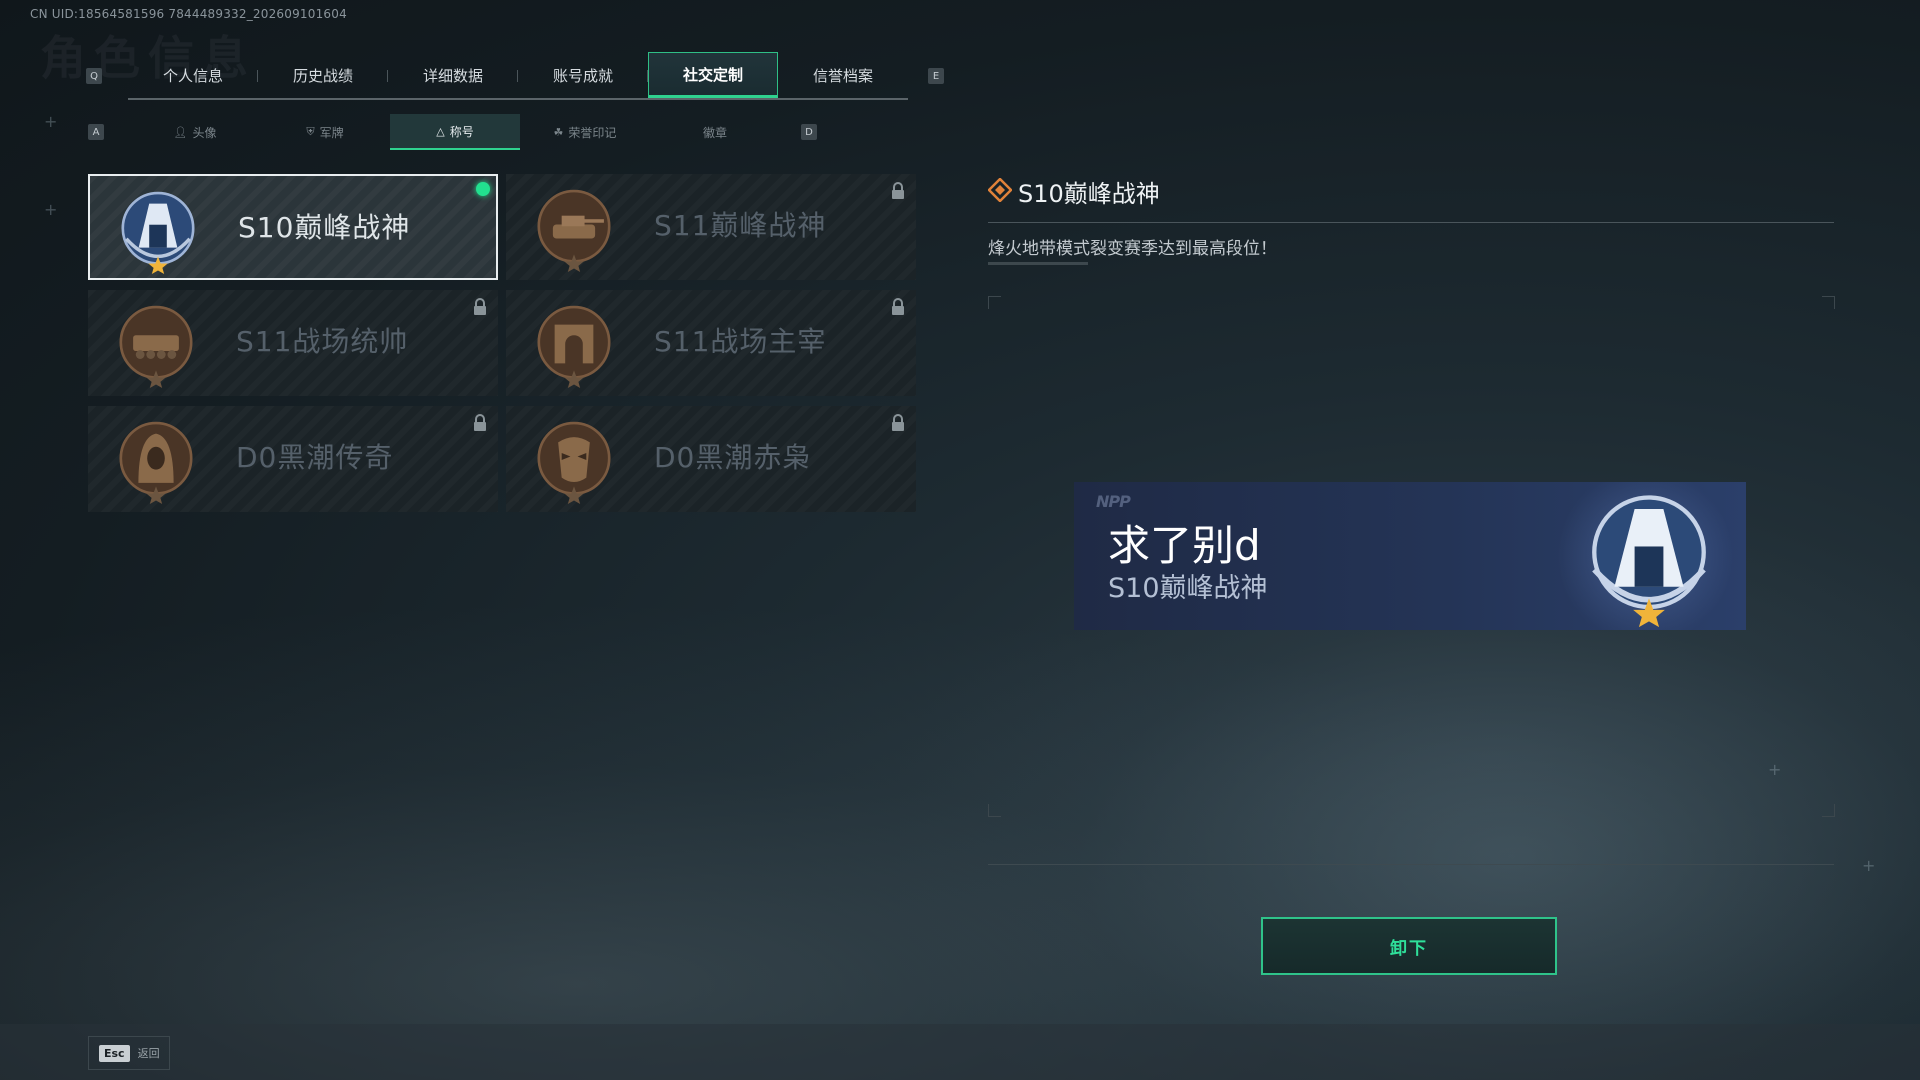 The image size is (1920, 1080). What do you see at coordinates (1089, 194) in the screenshot?
I see `detail-title: S10巅峰战神` at bounding box center [1089, 194].